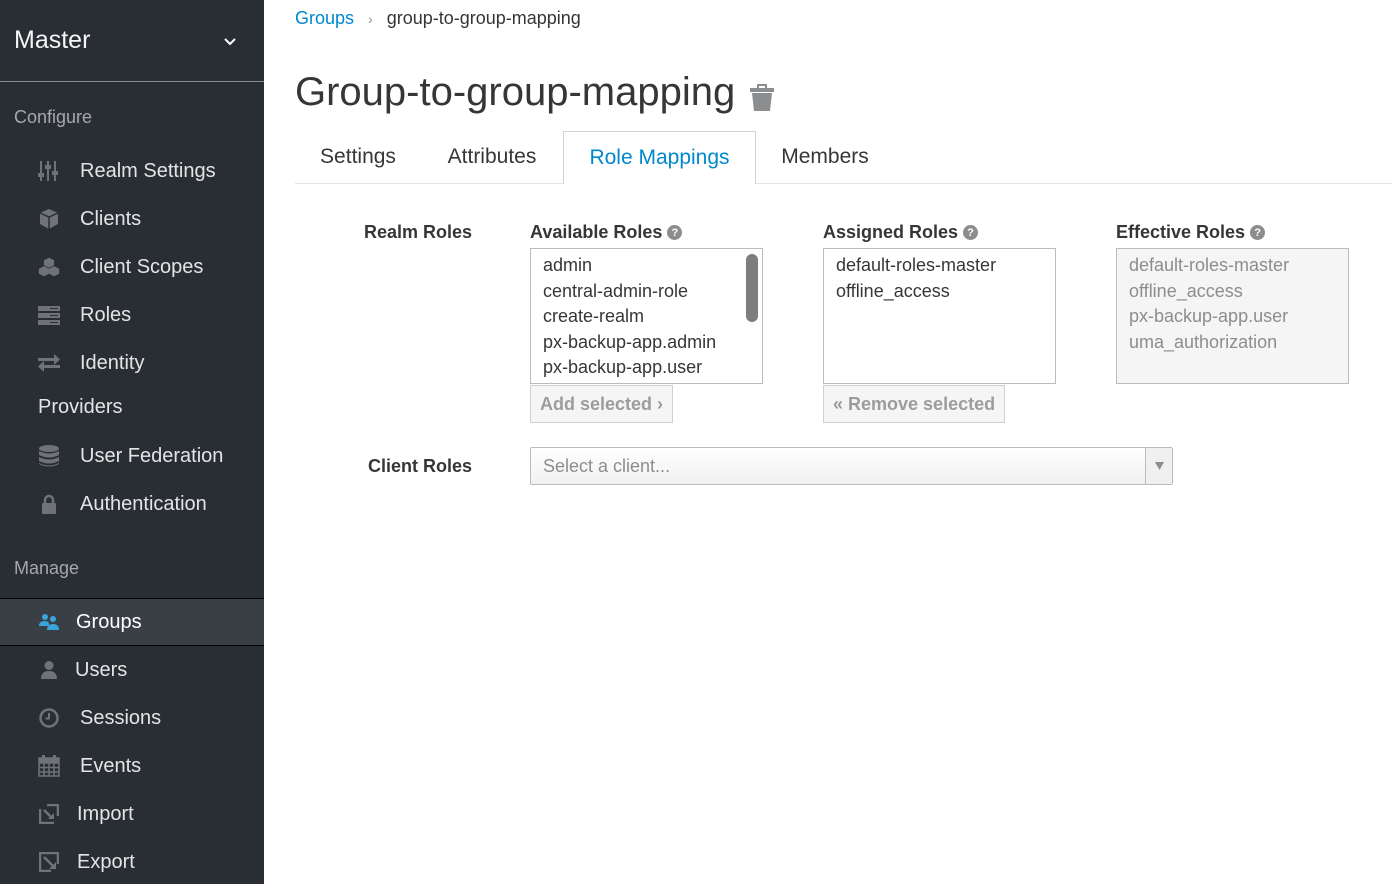 Image resolution: width=1392 pixels, height=885 pixels. Describe the element at coordinates (825, 157) in the screenshot. I see `tab-members: Members` at that location.